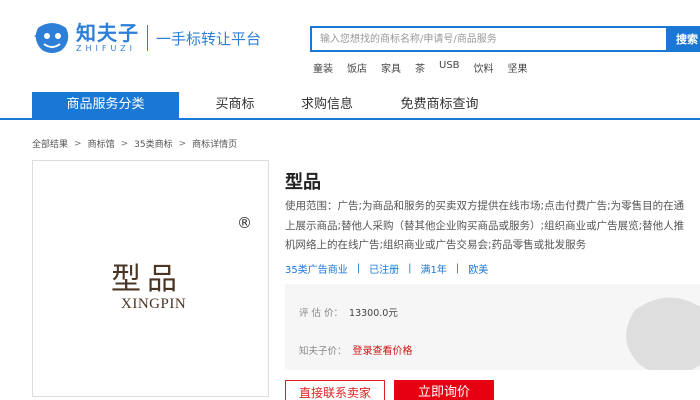 The width and height of the screenshot is (700, 400). I want to click on breadcrumb: 全部结果 > 商标馆 > 35类商标 > 商标详情页, so click(135, 144).